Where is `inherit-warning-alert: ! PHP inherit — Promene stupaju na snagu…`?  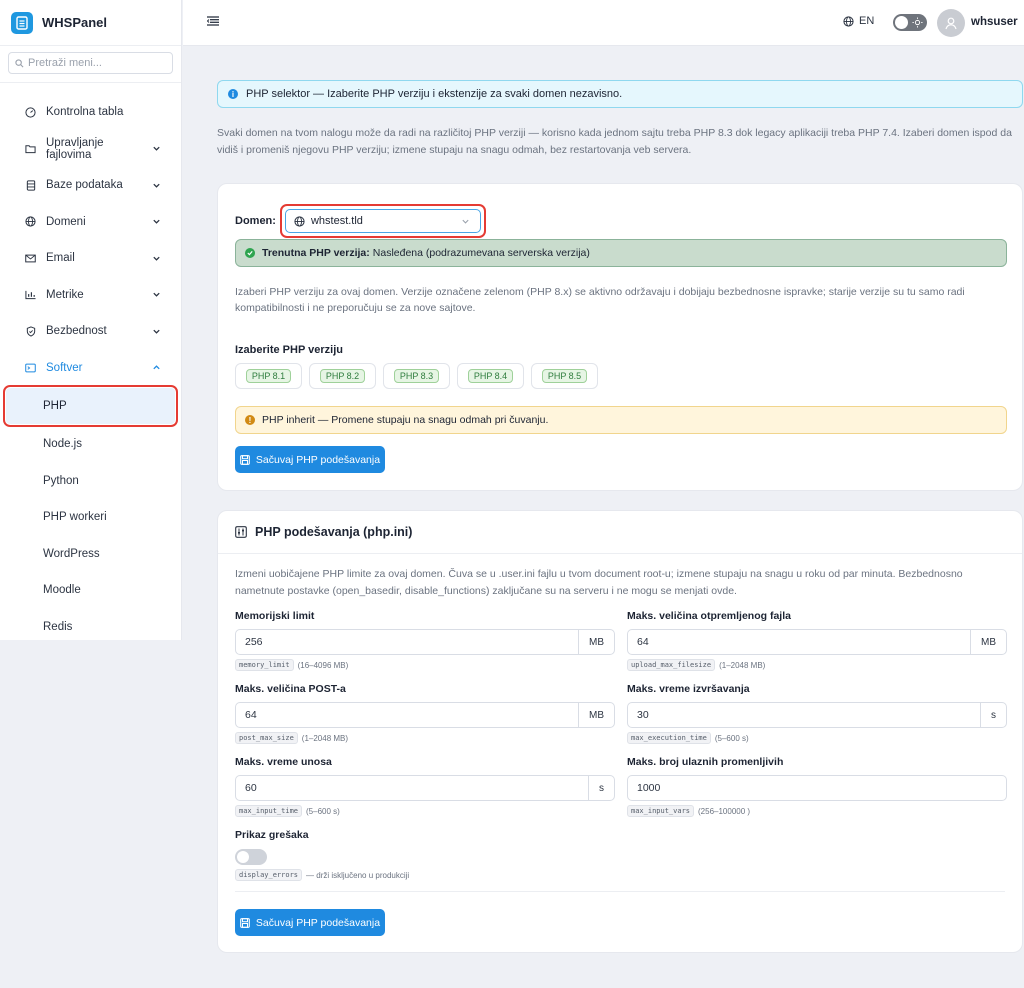
inherit-warning-alert: ! PHP inherit — Promene stupaju na snagu… is located at coordinates (621, 420).